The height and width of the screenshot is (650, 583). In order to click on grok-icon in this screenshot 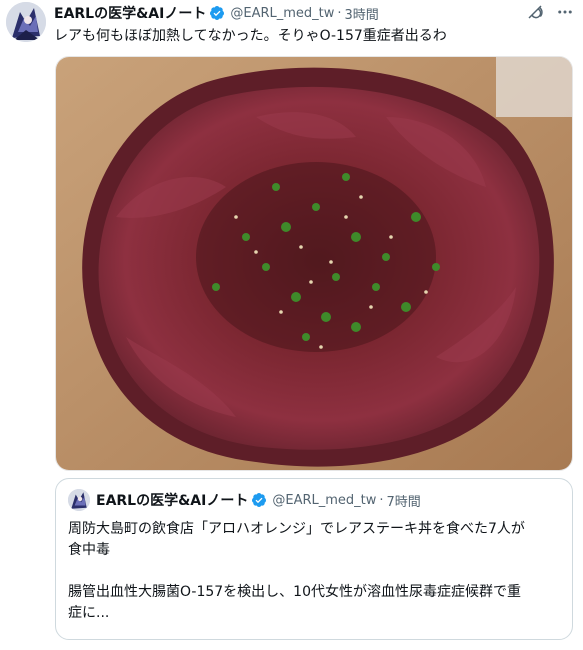, I will do `click(535, 12)`.